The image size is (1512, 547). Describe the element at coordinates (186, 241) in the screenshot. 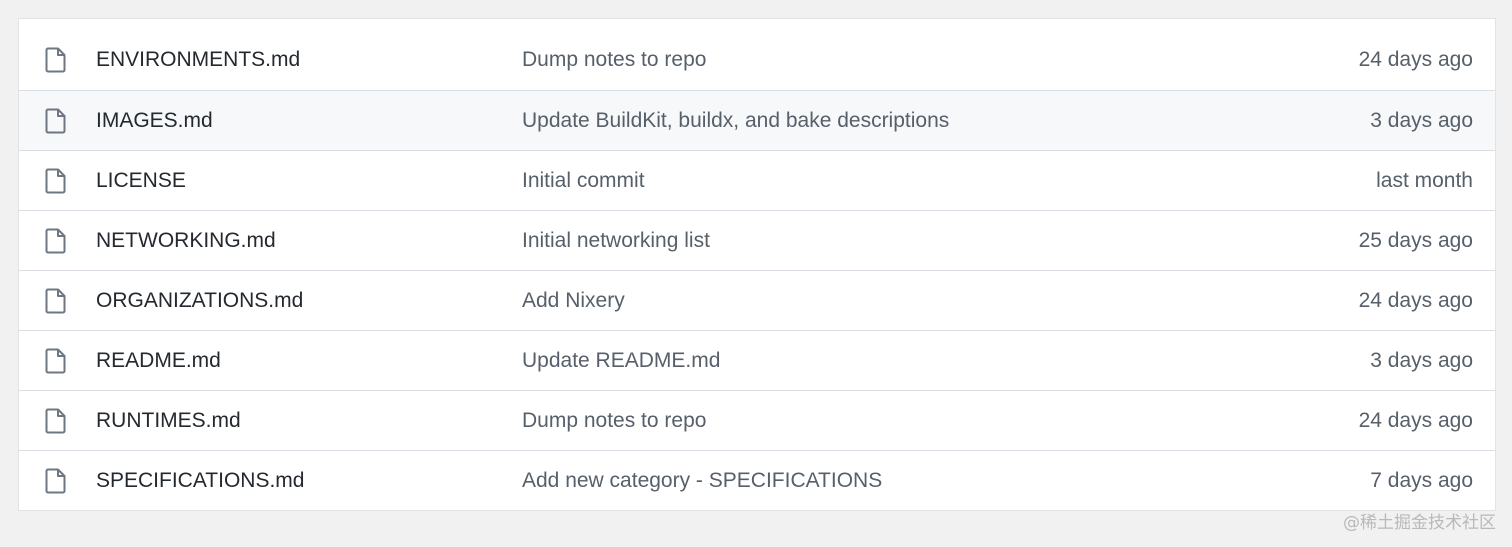

I see `file-name-link: NETWORKING.md` at that location.